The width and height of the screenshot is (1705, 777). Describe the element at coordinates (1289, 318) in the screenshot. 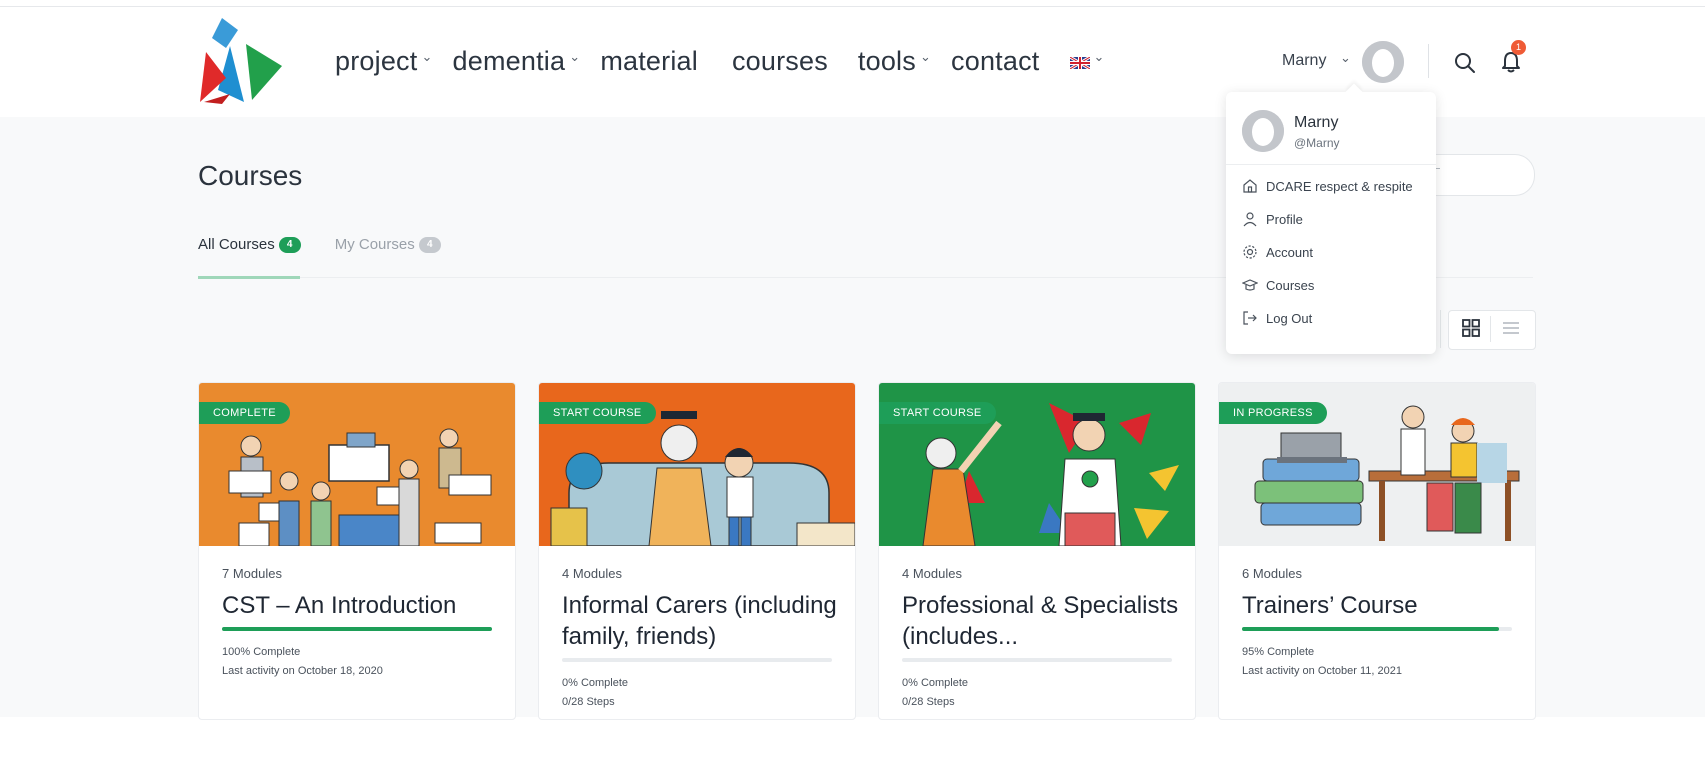

I see `menu-item-label: Log Out` at that location.